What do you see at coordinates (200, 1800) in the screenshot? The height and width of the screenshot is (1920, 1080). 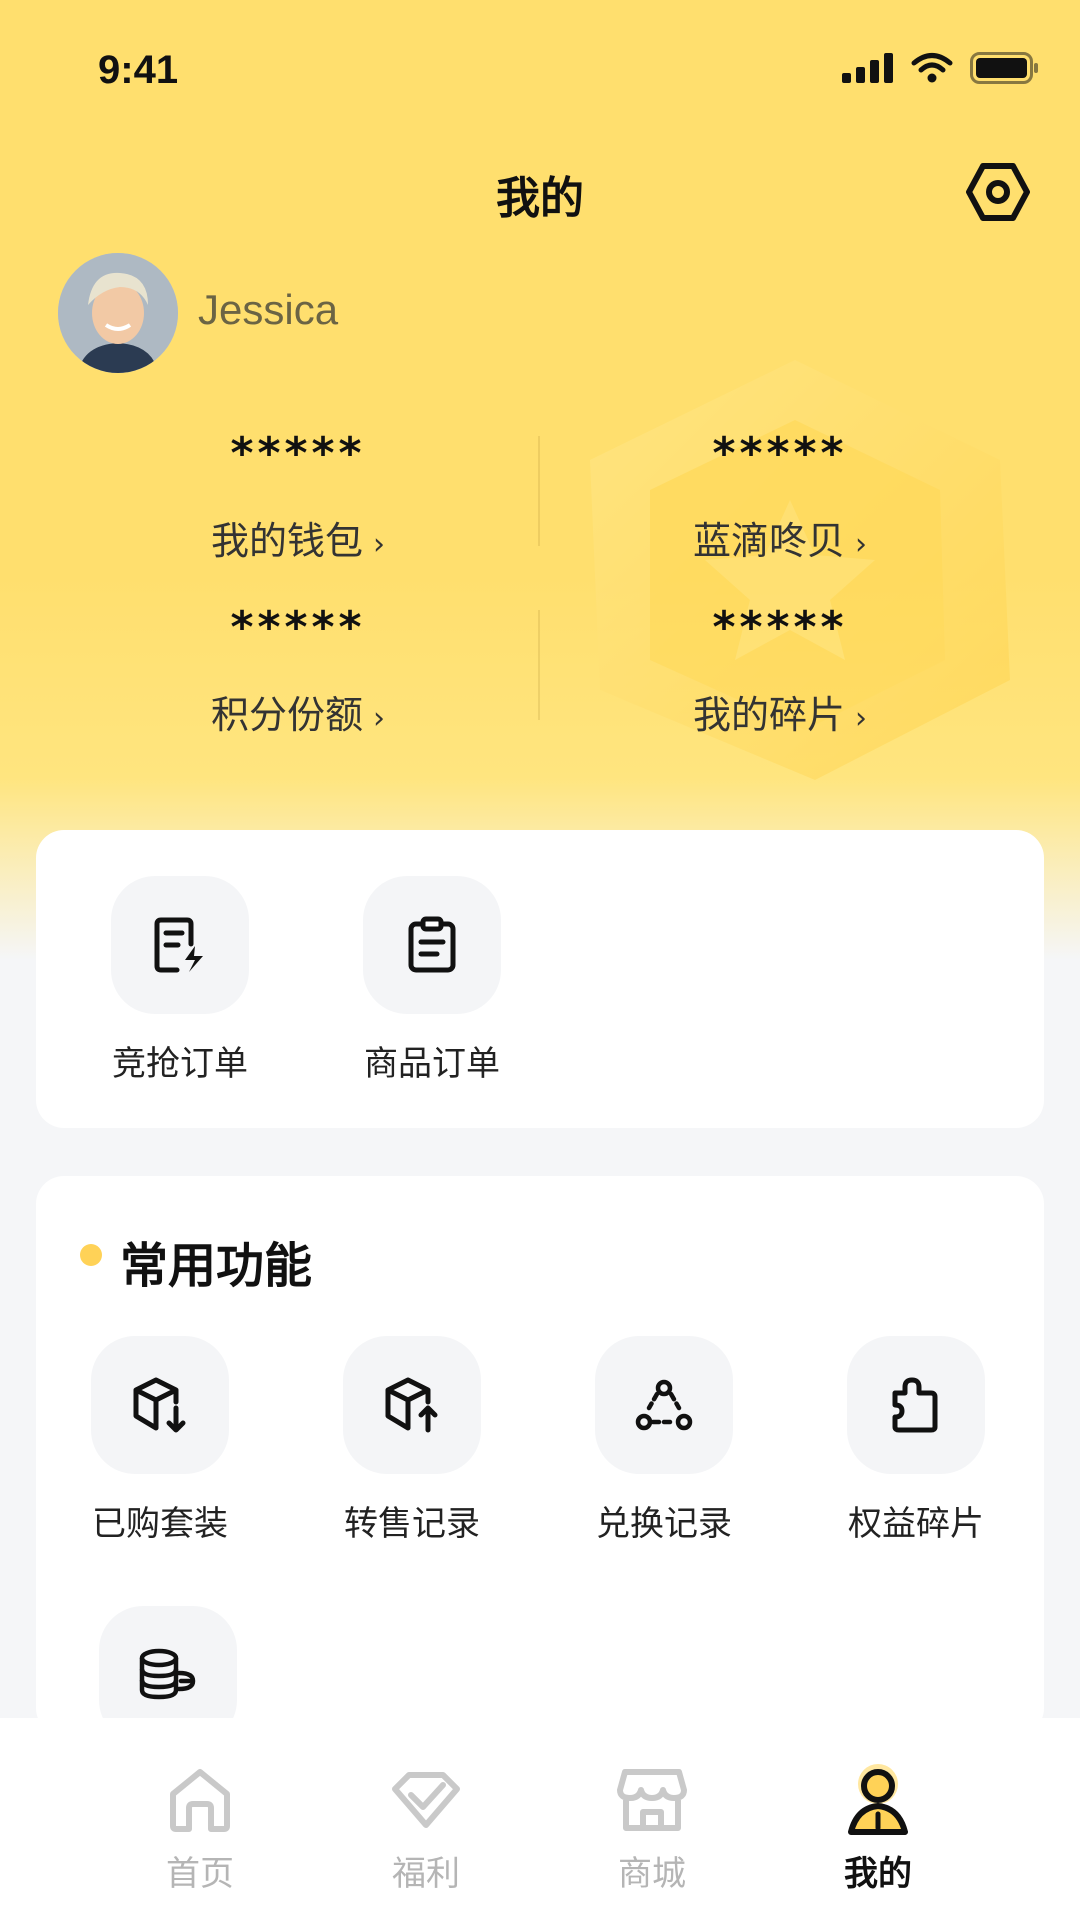 I see `home-icon` at bounding box center [200, 1800].